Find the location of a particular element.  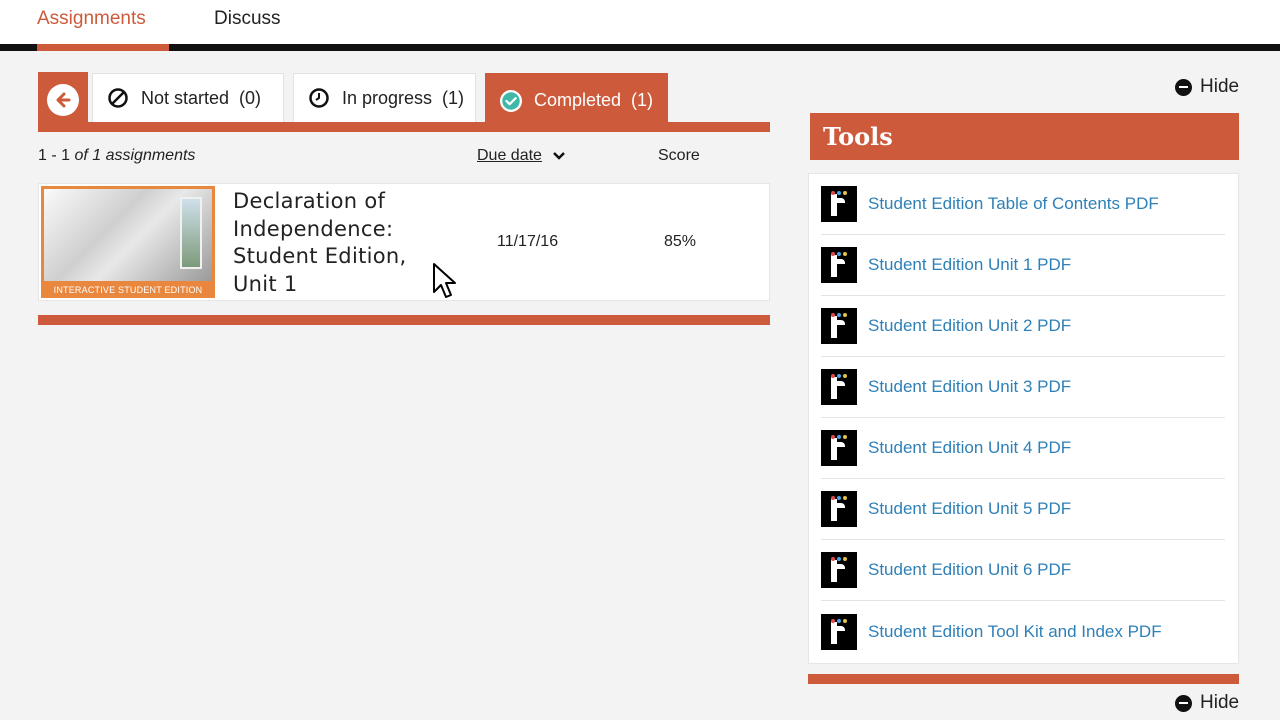

tool-item: Student Edition Unit 6 PDF is located at coordinates (1023, 570).